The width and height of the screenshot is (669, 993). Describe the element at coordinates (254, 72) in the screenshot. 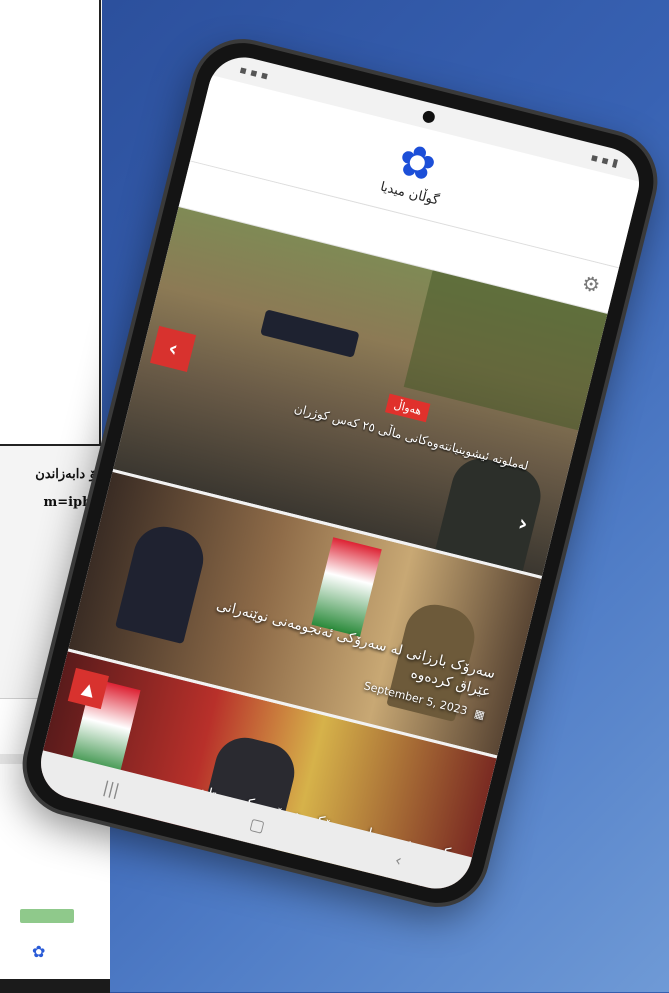

I see `status-left-icons: ▪ ▪ ▪` at that location.